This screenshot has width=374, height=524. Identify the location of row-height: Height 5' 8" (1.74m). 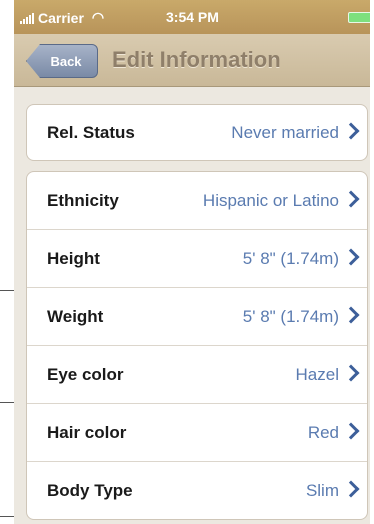
(197, 259).